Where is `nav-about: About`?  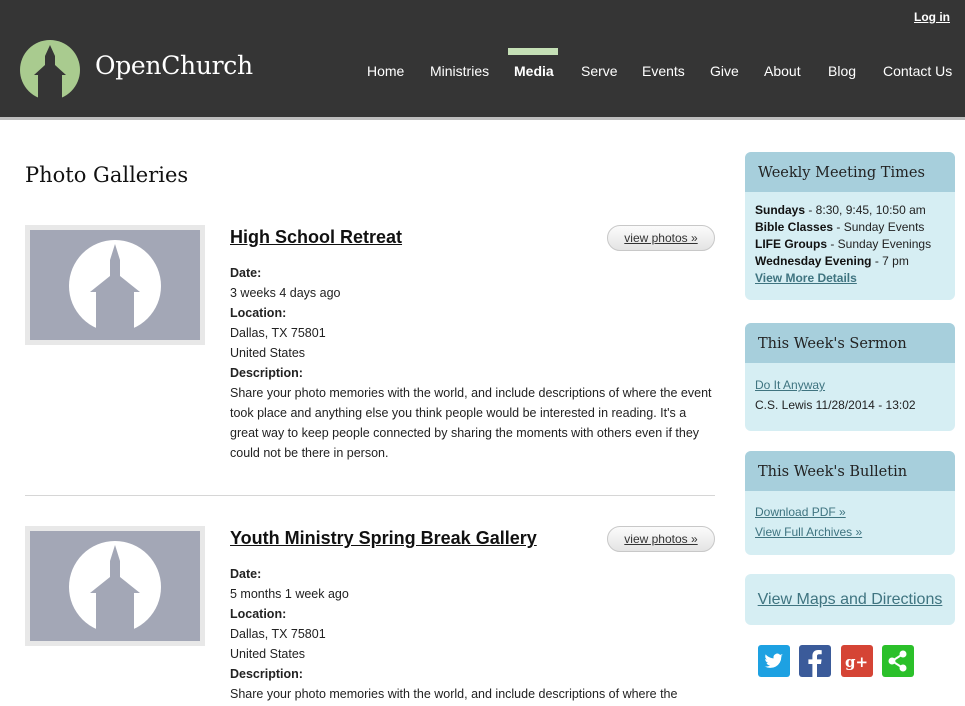
nav-about: About is located at coordinates (782, 71).